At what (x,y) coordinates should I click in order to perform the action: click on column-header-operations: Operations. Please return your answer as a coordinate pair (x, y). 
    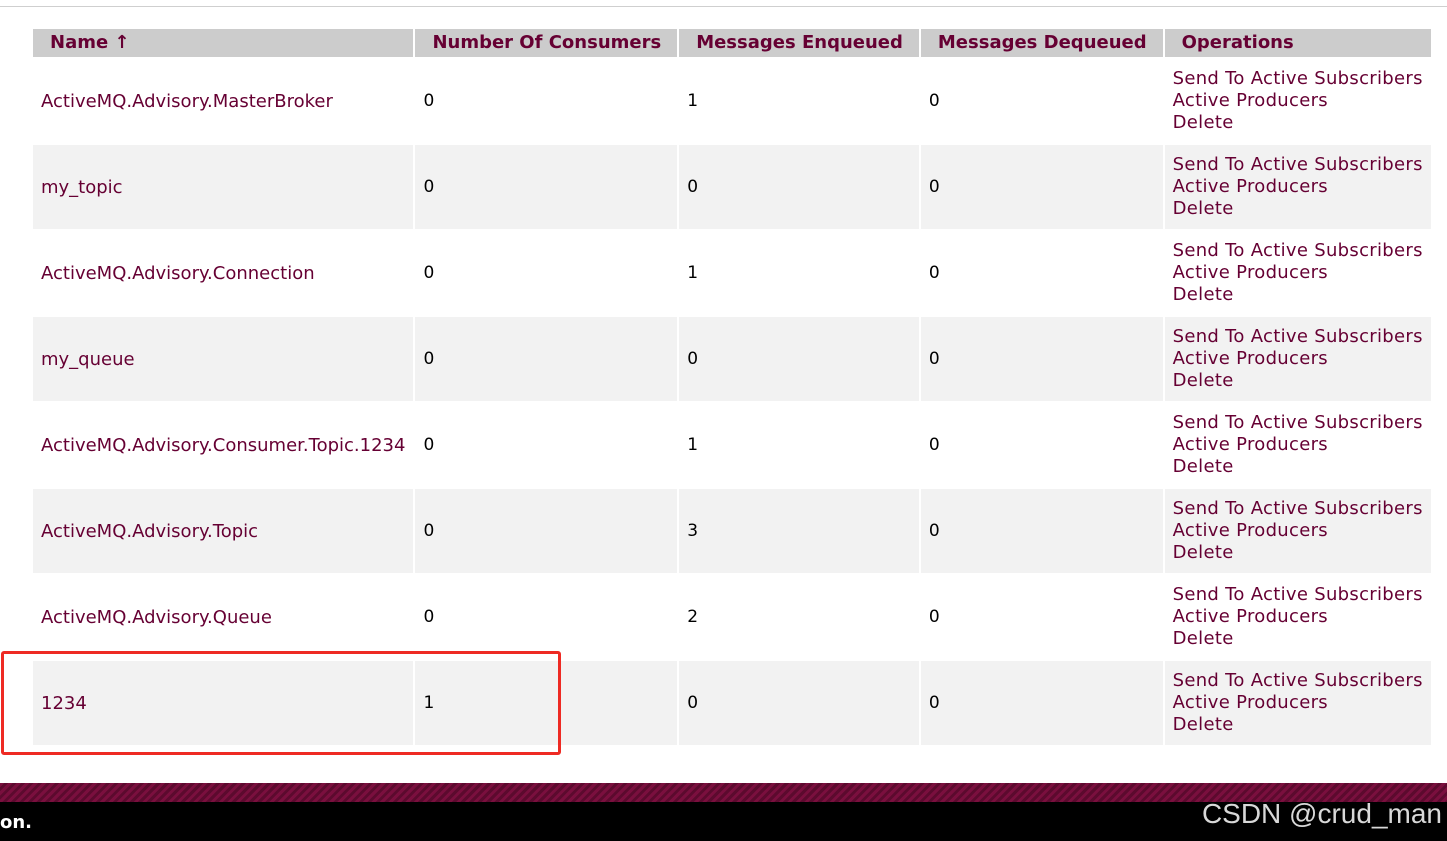
    Looking at the image, I should click on (1297, 43).